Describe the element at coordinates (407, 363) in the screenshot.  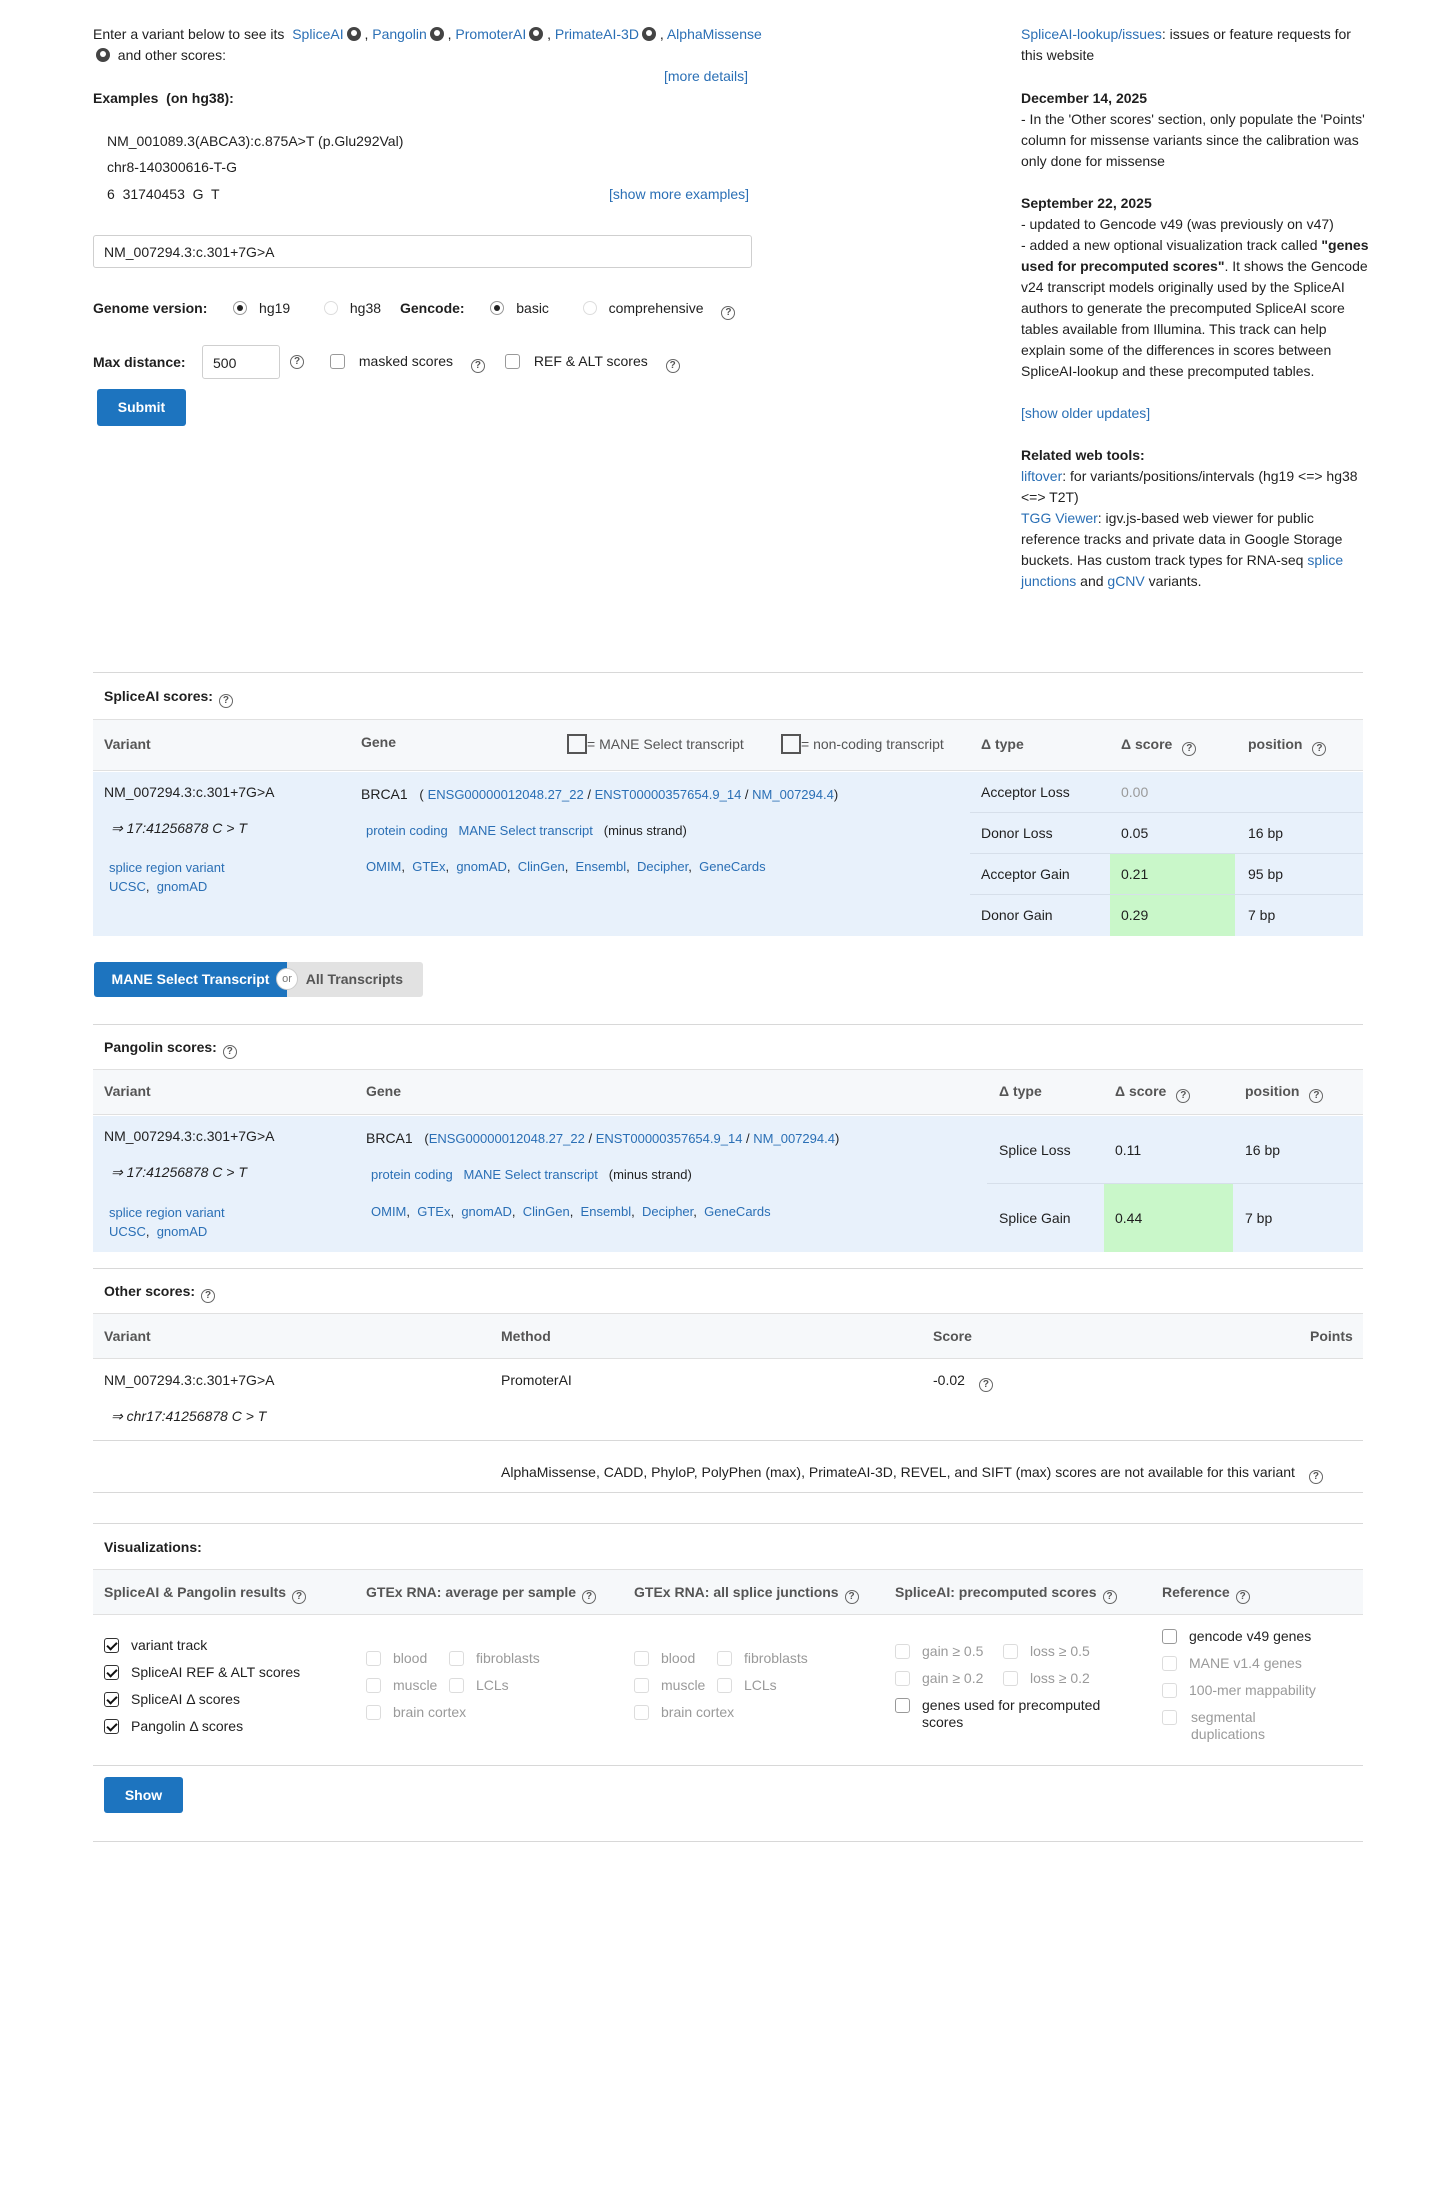
I see `masked-scores-option: masked scores ?` at that location.